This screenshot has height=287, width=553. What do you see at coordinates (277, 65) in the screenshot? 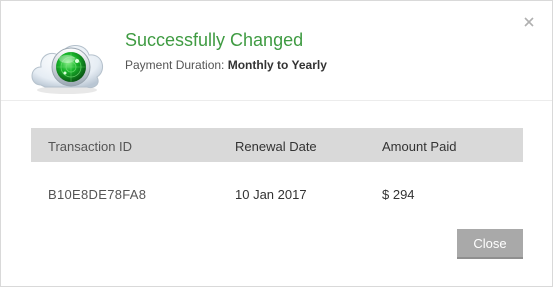
I see `payment-duration-value: Monthly to Yearly` at bounding box center [277, 65].